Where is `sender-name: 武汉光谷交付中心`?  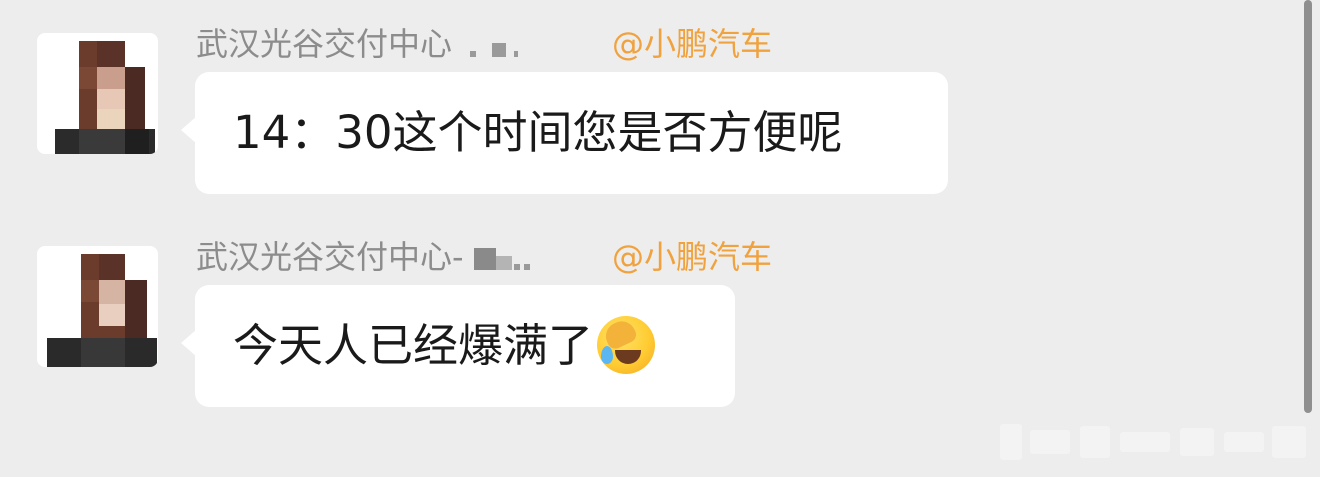 sender-name: 武汉光谷交付中心 is located at coordinates (359, 44).